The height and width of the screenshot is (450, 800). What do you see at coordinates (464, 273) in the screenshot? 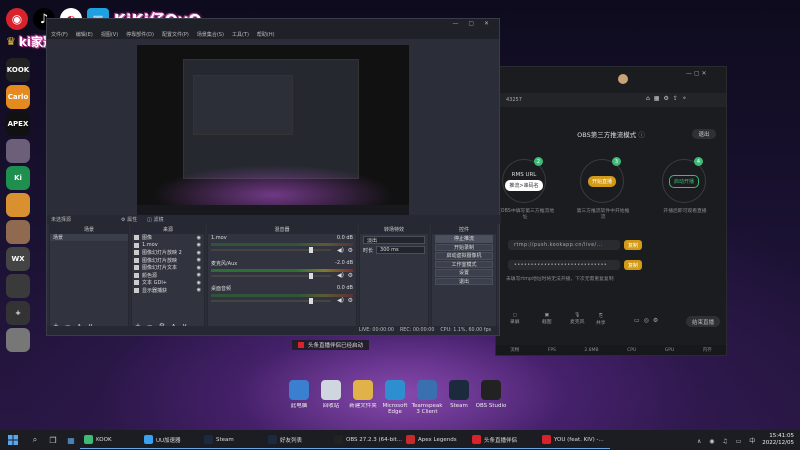
I see `control-button: 设置` at bounding box center [464, 273].